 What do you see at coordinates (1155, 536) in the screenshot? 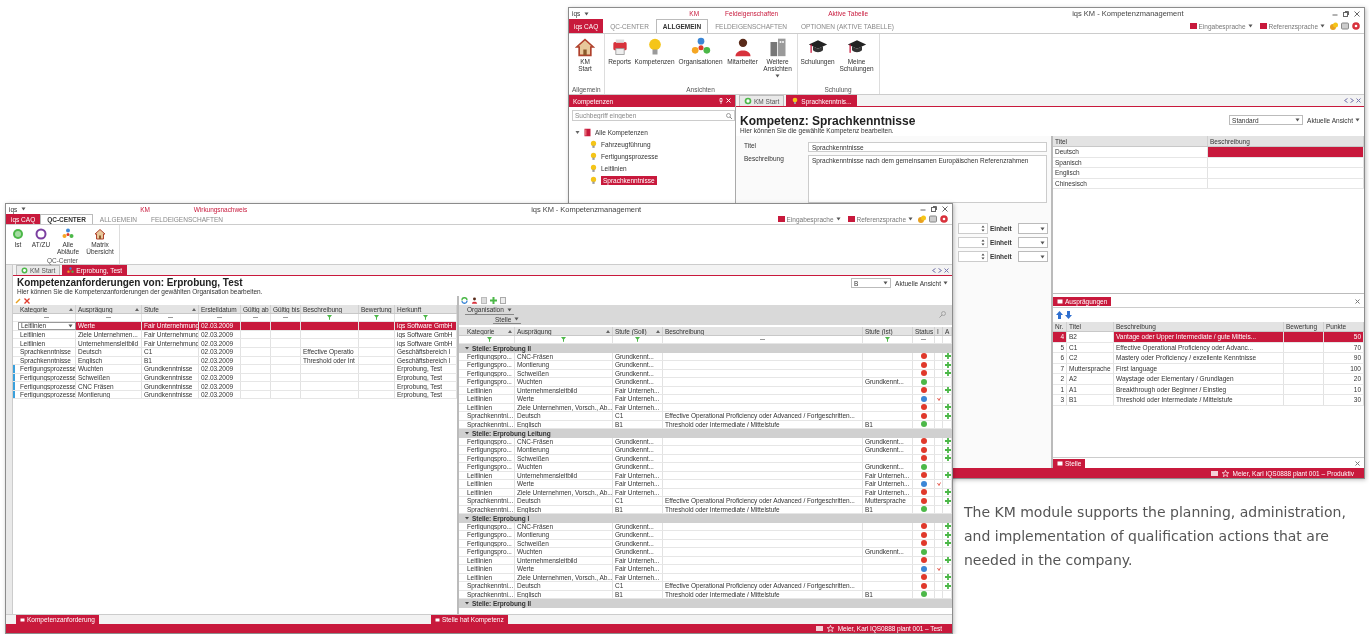
I see `caption-text: The KM module supports the planning, administration, and implementation of qualification actions that are needed in the company.` at bounding box center [1155, 536].